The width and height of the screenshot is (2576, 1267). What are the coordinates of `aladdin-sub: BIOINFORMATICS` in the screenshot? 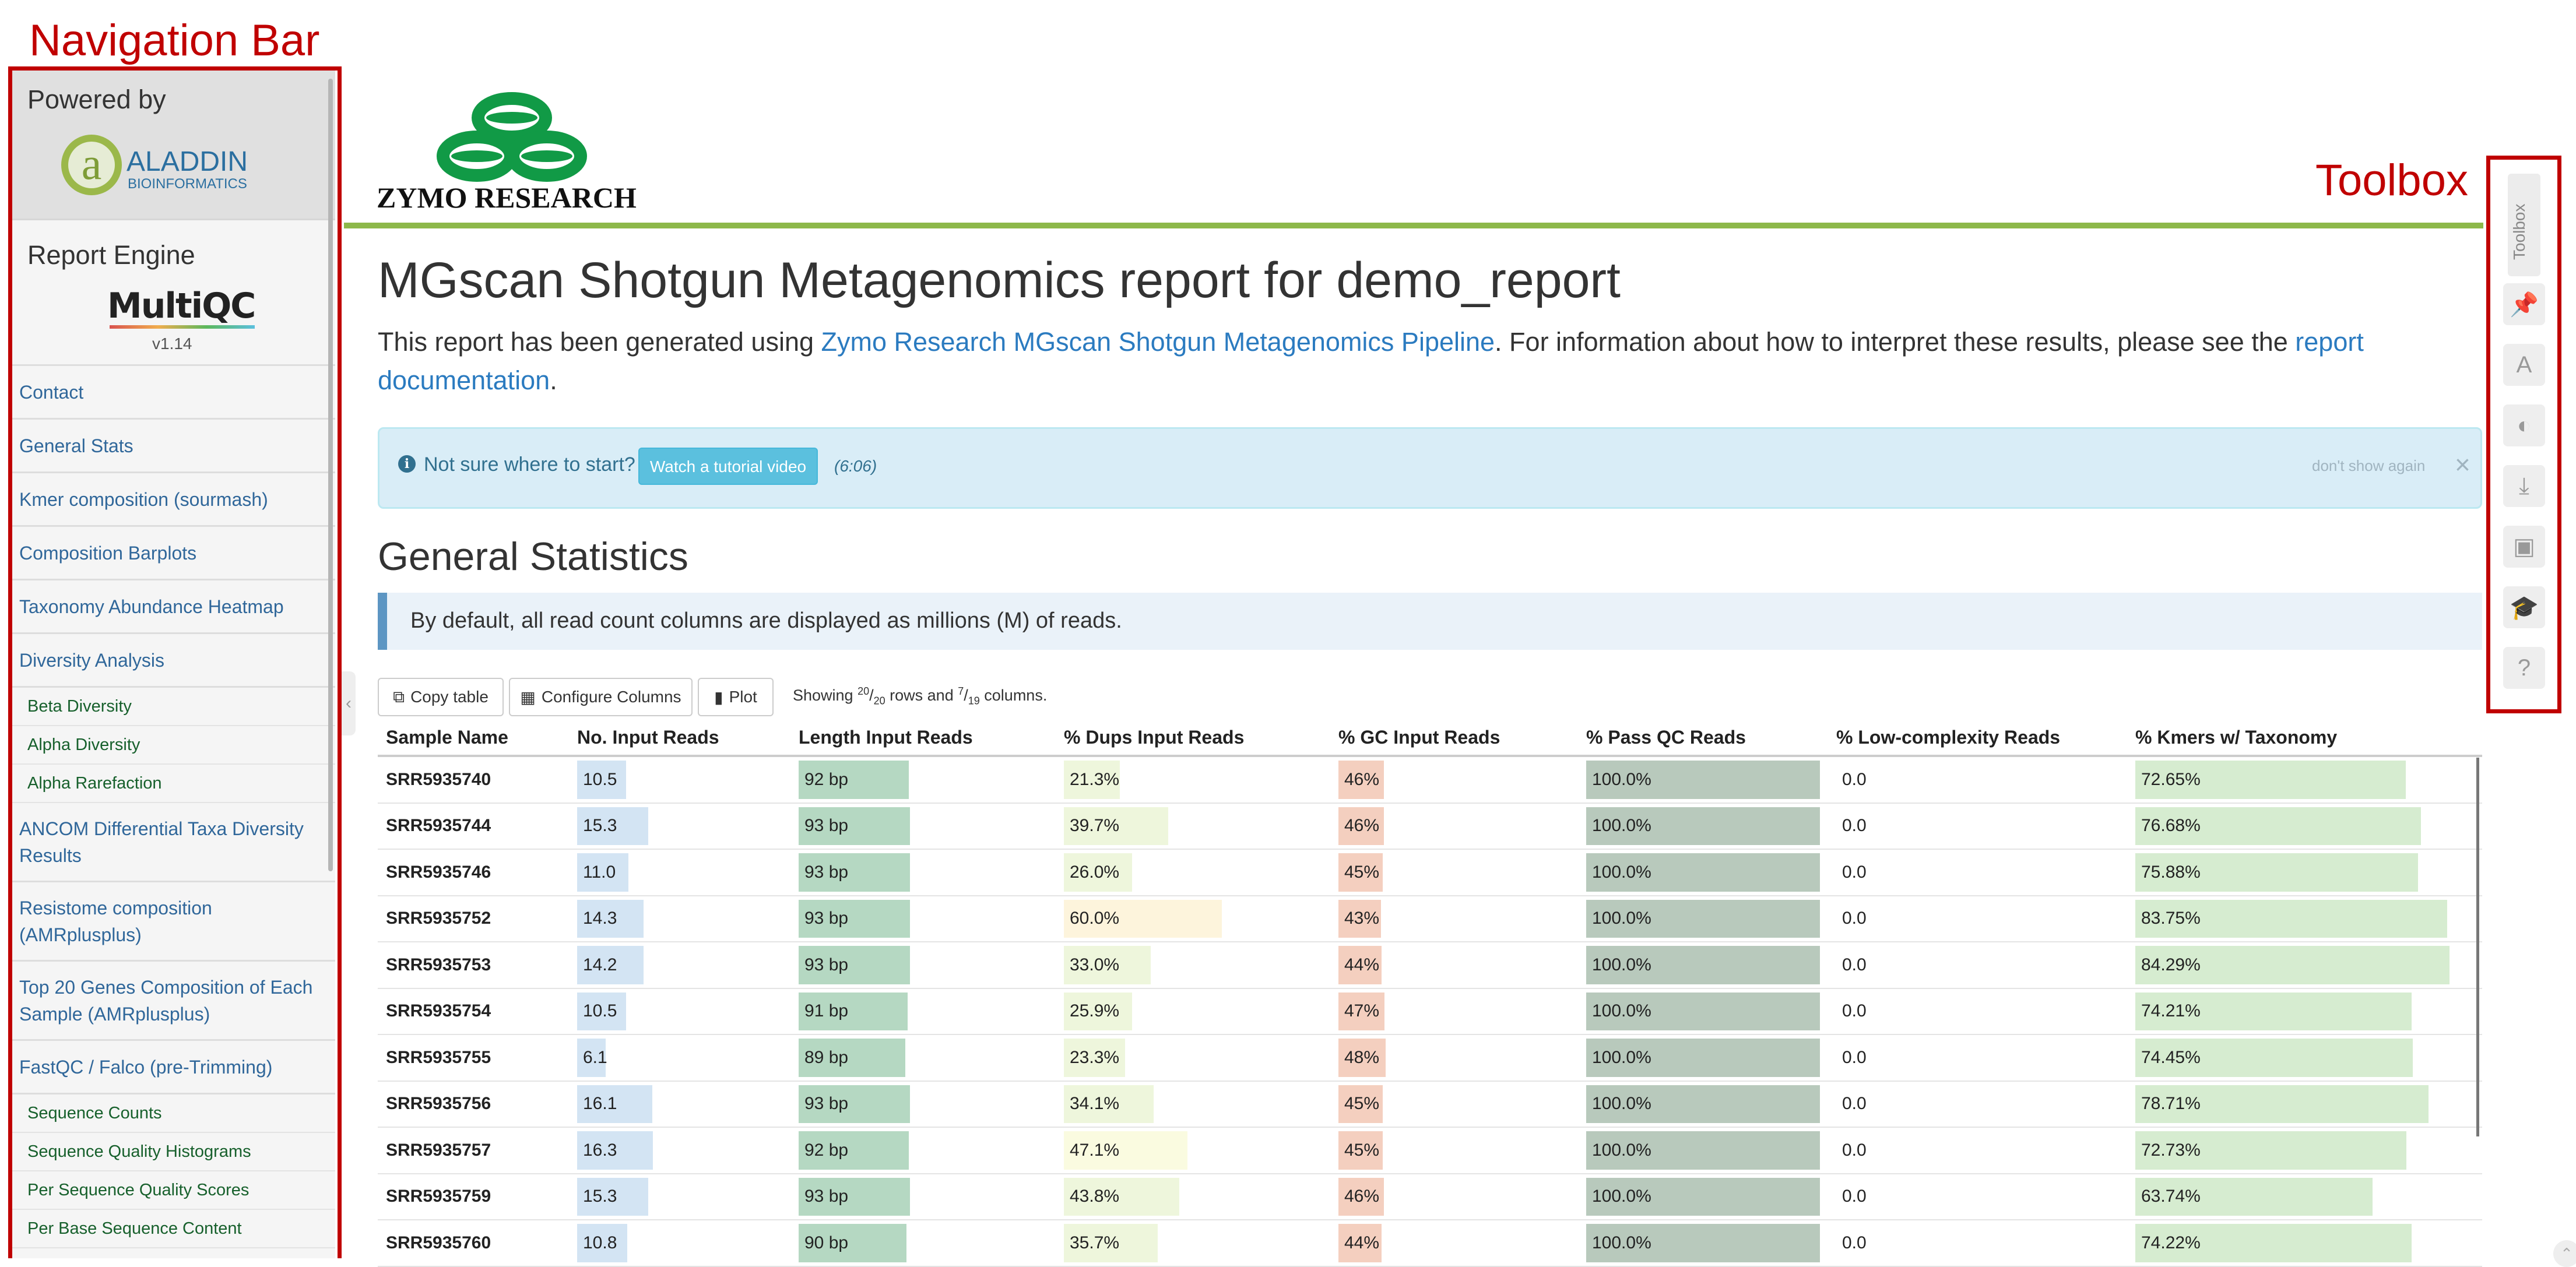 It's located at (187, 184).